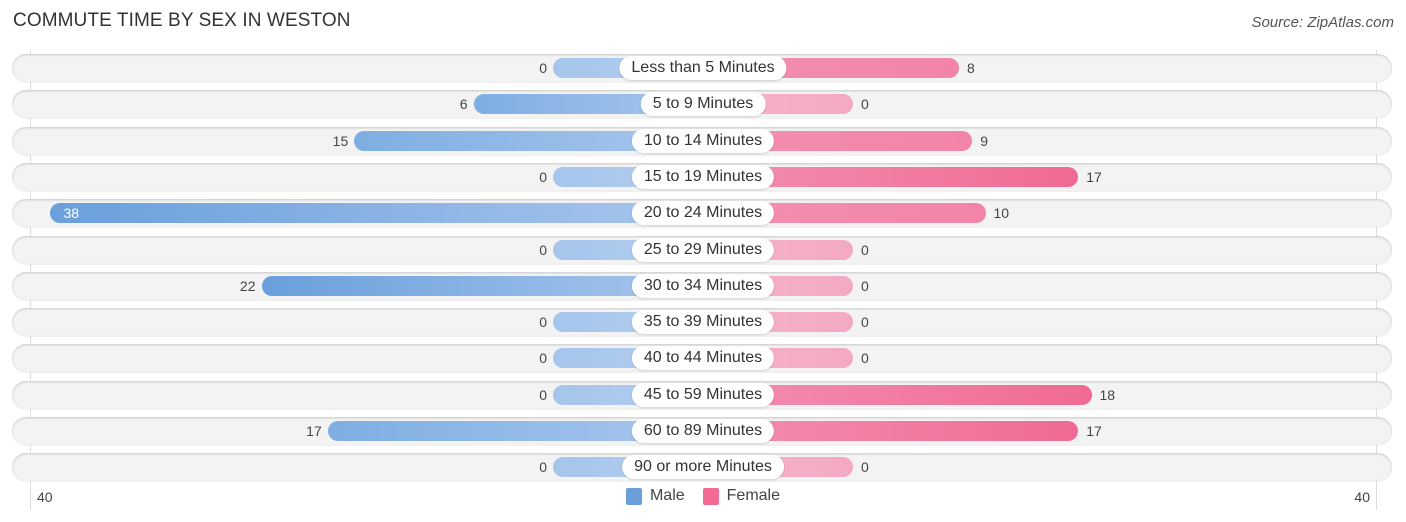 This screenshot has height=522, width=1406. What do you see at coordinates (633, 496) in the screenshot?
I see `legend-swatch-male` at bounding box center [633, 496].